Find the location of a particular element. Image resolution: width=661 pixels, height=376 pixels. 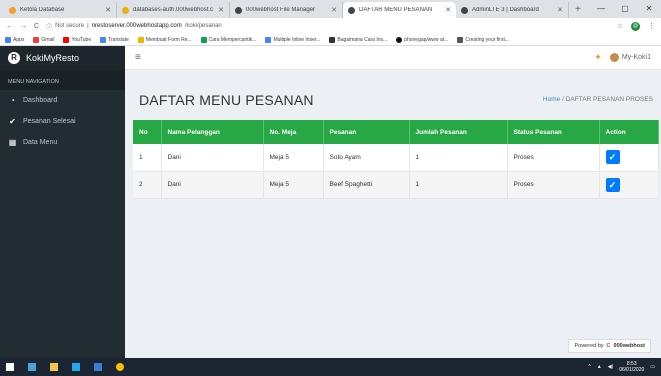

windows-start-icon is located at coordinates (10, 367).